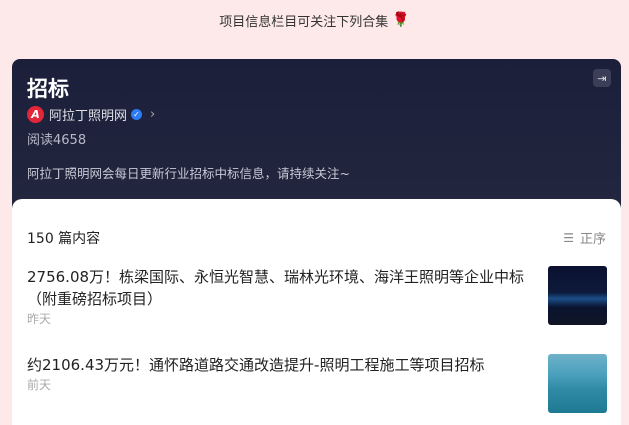  I want to click on verified-icon: ✓, so click(137, 114).